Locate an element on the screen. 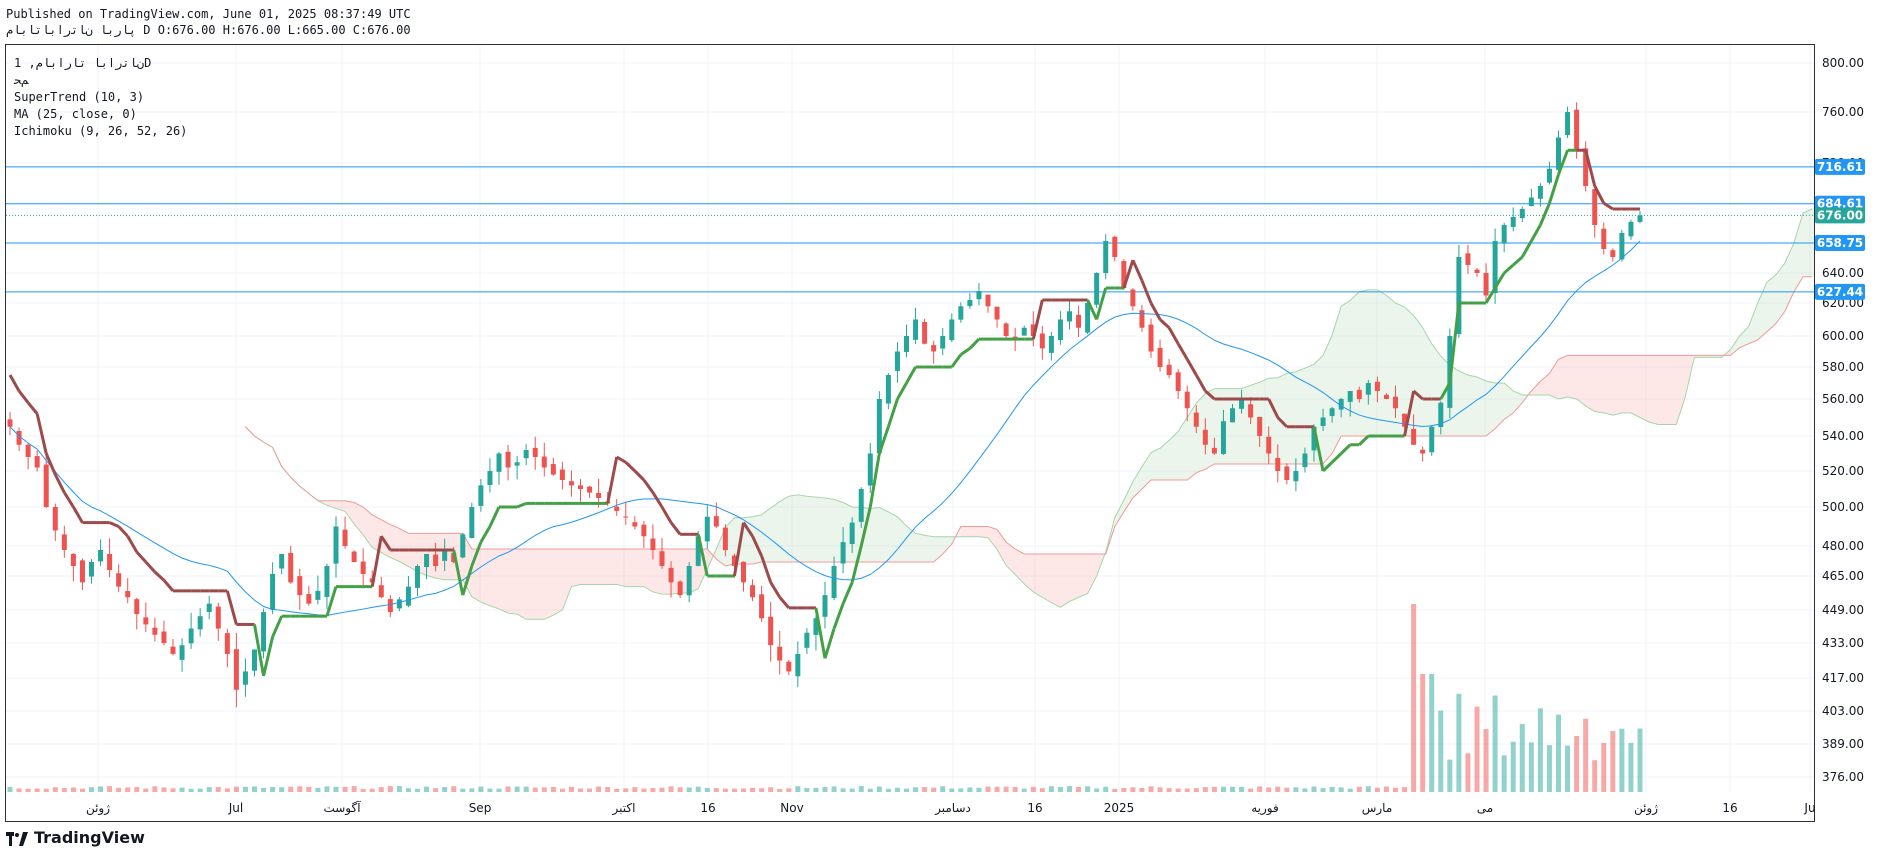  x-tick-label: ژوئن is located at coordinates (1646, 808).